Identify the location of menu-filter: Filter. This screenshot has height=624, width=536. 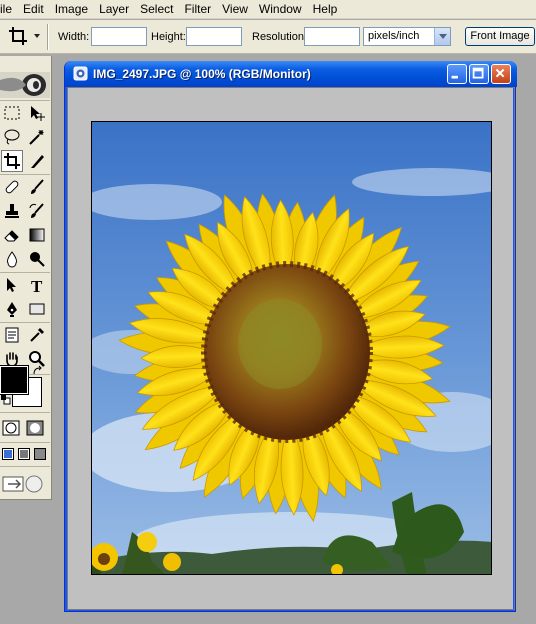
(197, 9).